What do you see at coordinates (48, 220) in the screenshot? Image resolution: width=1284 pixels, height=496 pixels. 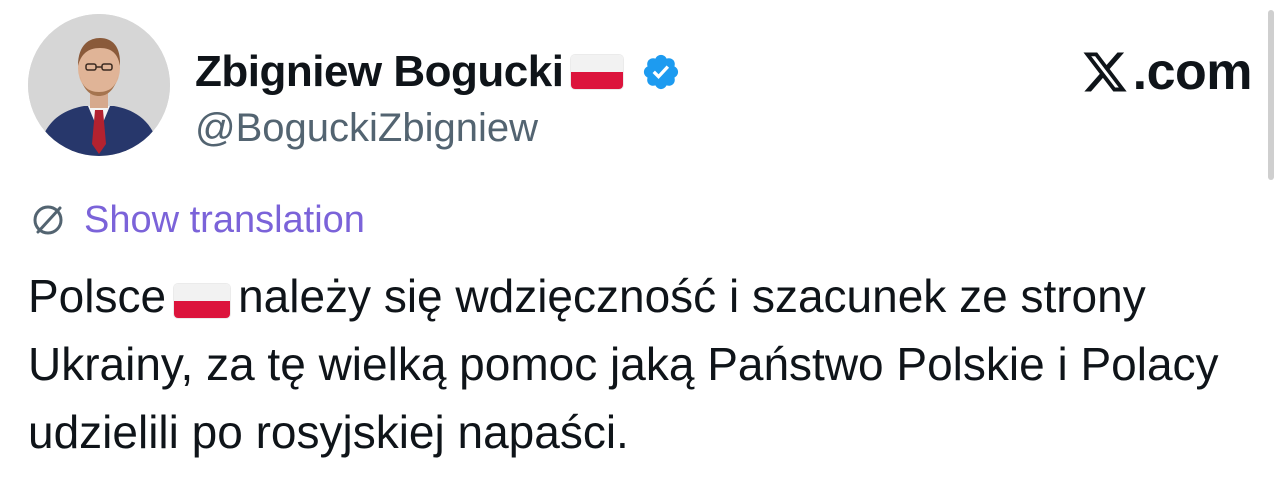 I see `globe-icon` at bounding box center [48, 220].